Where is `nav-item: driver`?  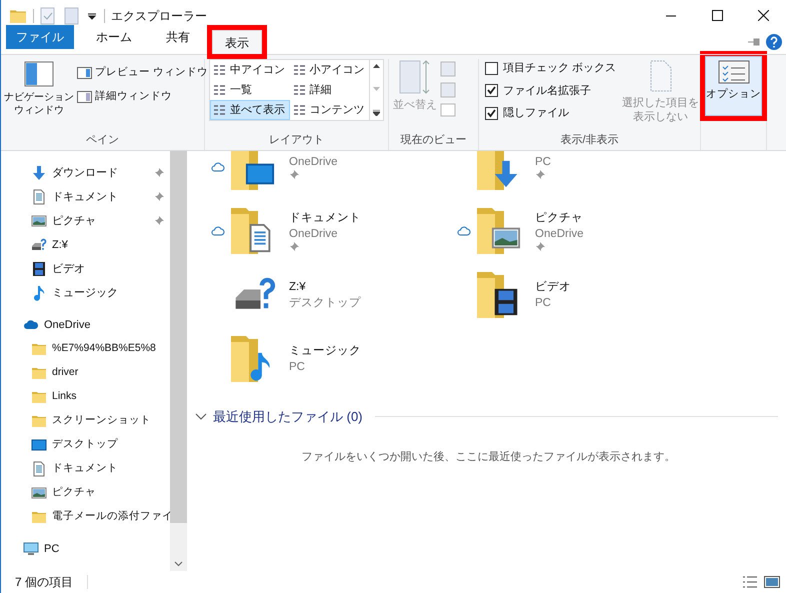 nav-item: driver is located at coordinates (85, 373).